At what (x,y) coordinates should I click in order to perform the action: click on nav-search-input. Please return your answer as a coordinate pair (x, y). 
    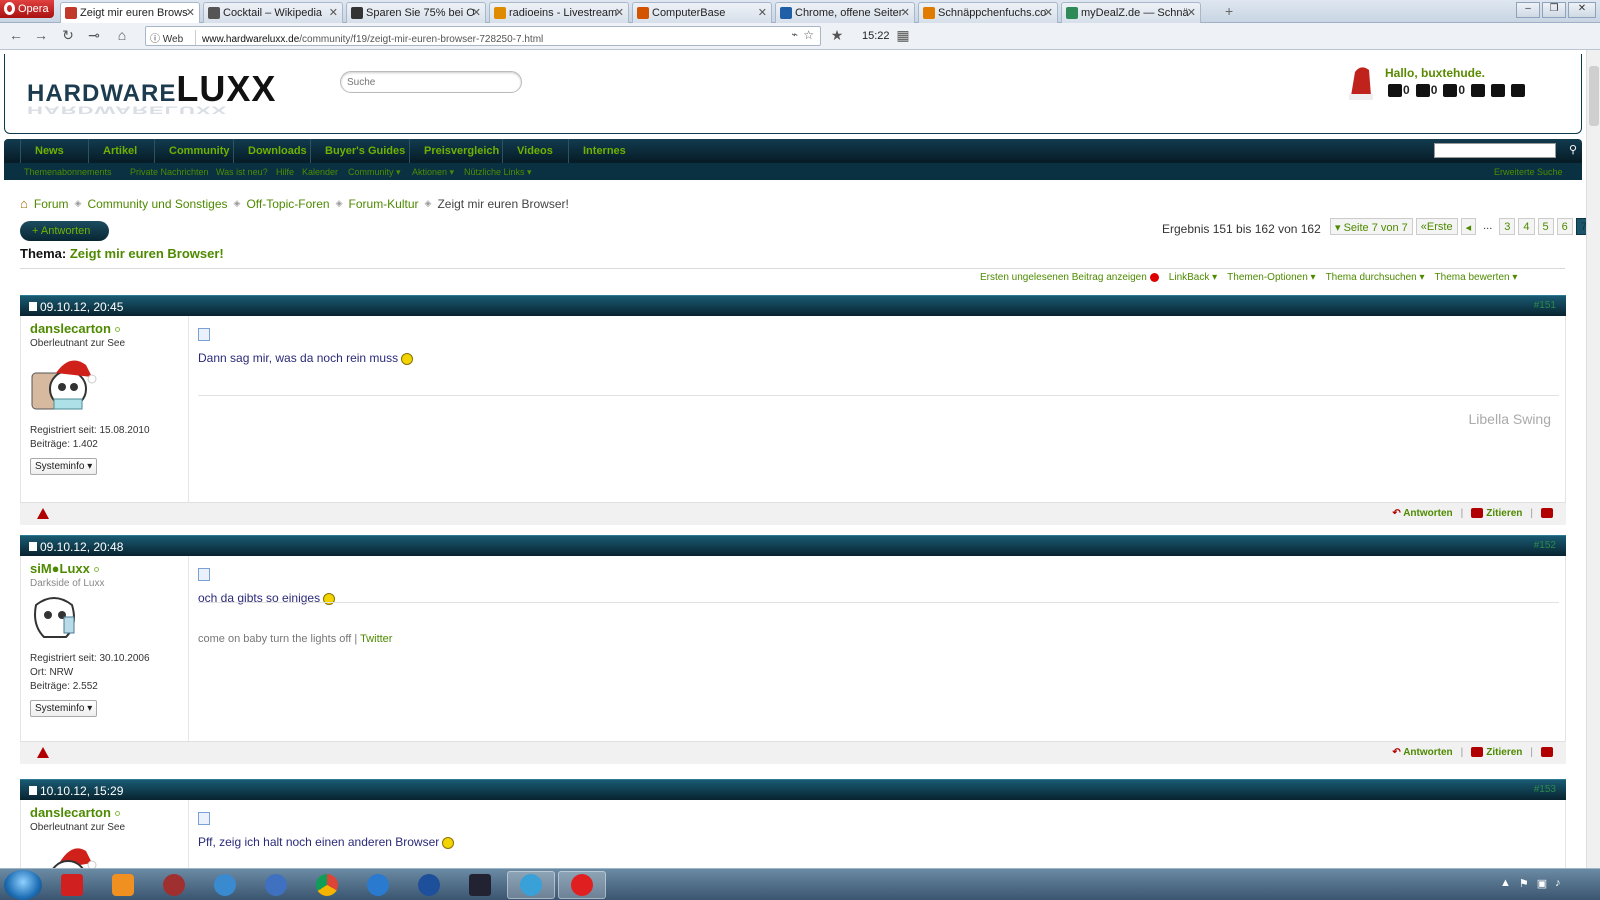
    Looking at the image, I should click on (1495, 150).